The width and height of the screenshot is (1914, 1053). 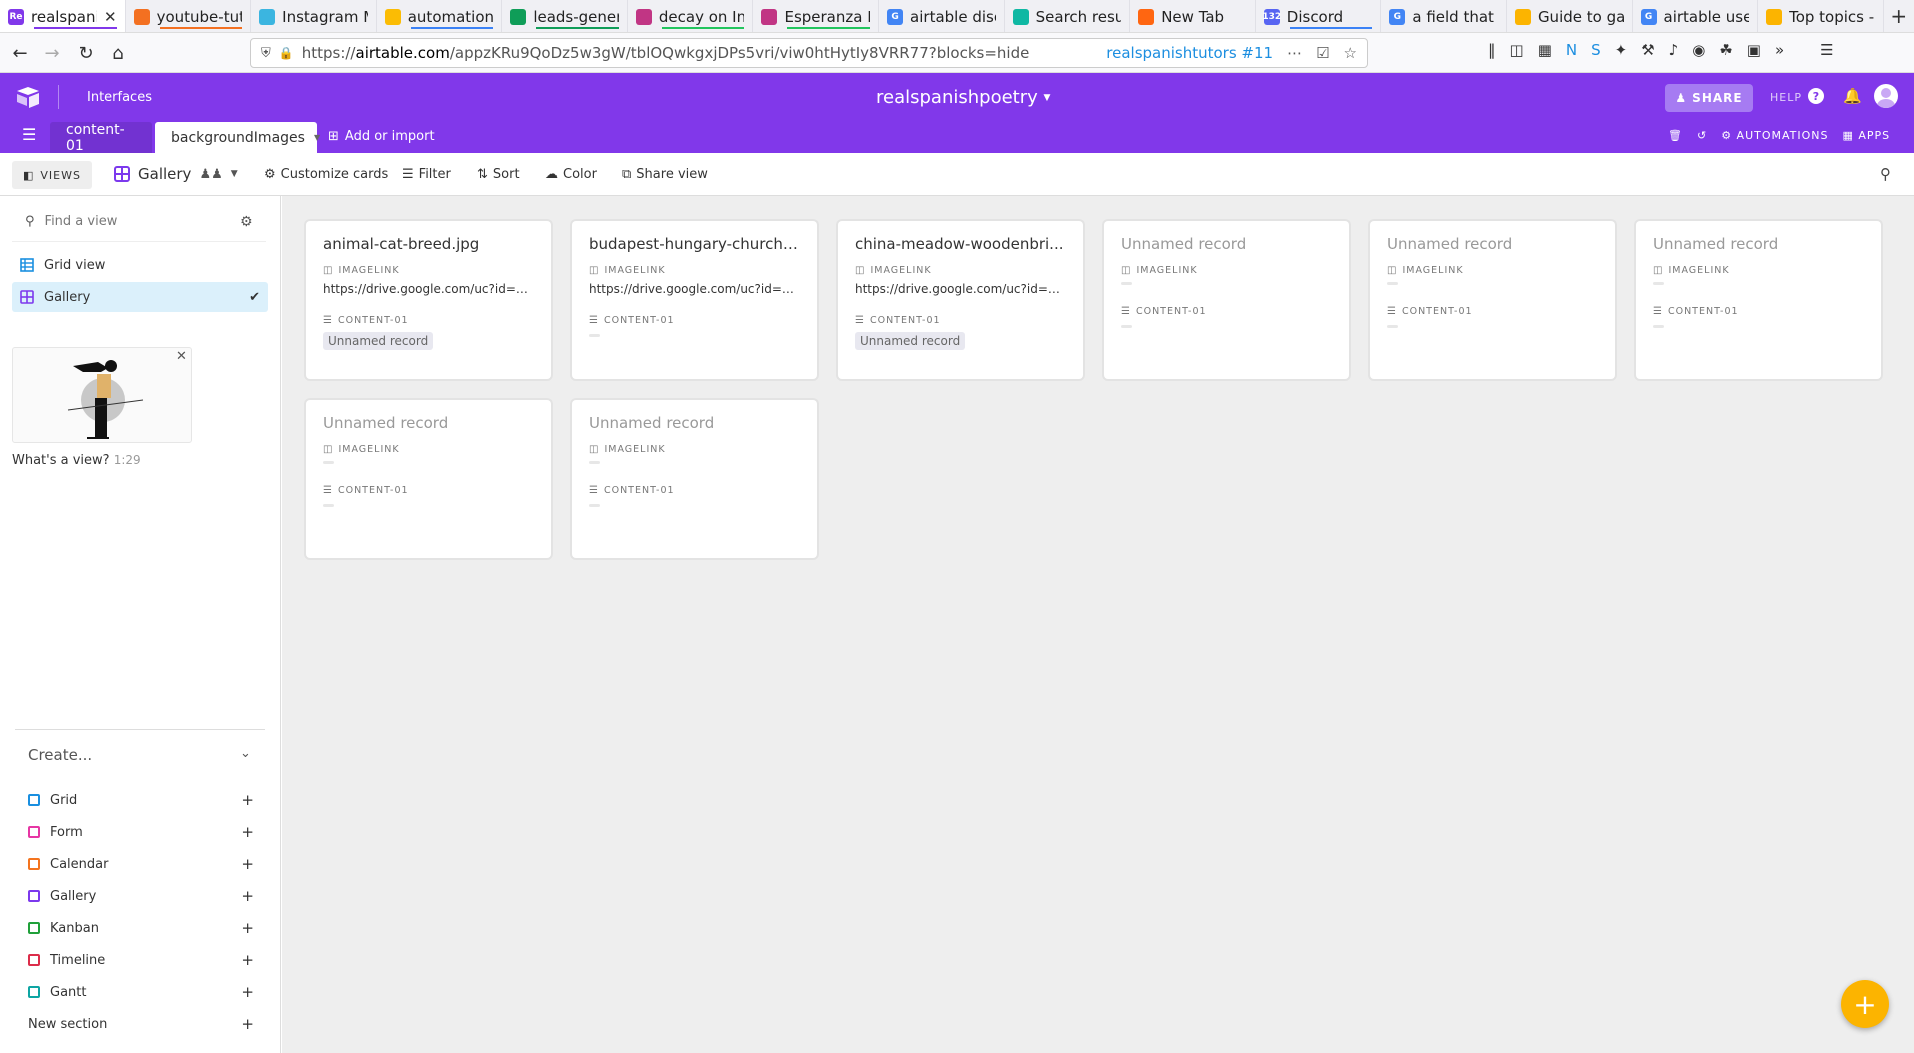 I want to click on add-record-button: +, so click(x=1865, y=1004).